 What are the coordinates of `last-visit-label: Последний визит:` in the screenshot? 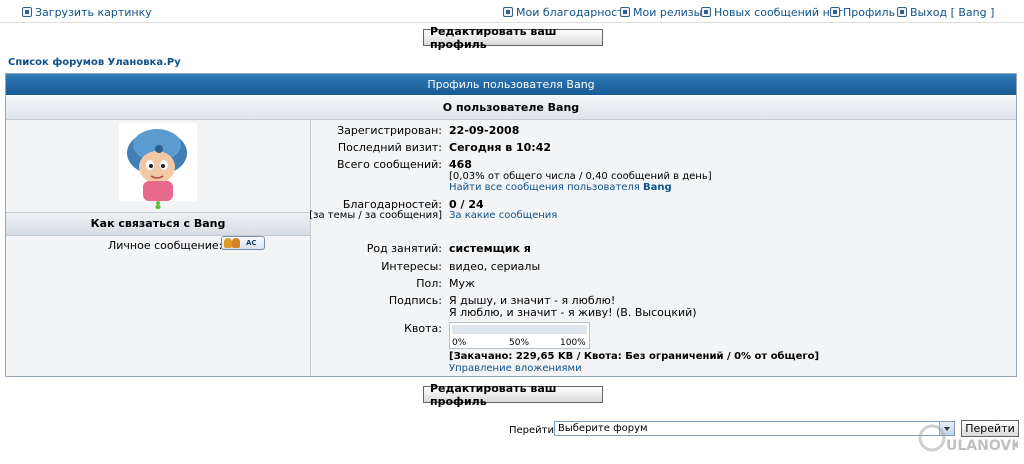 It's located at (389, 147).